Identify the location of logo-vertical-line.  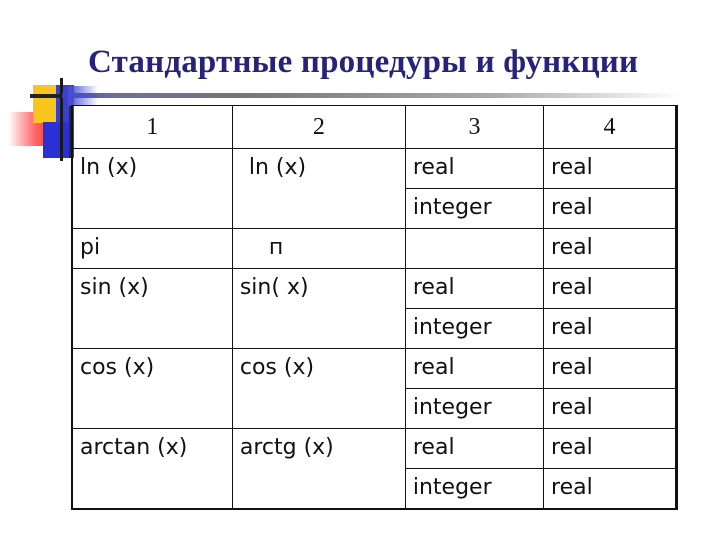
(61, 119).